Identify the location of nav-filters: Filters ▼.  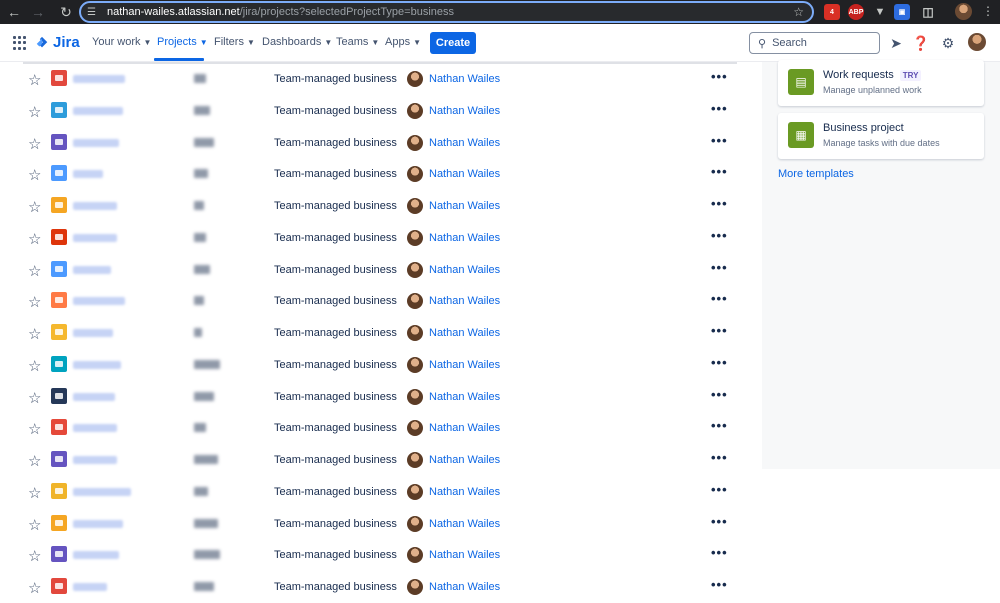
(234, 42).